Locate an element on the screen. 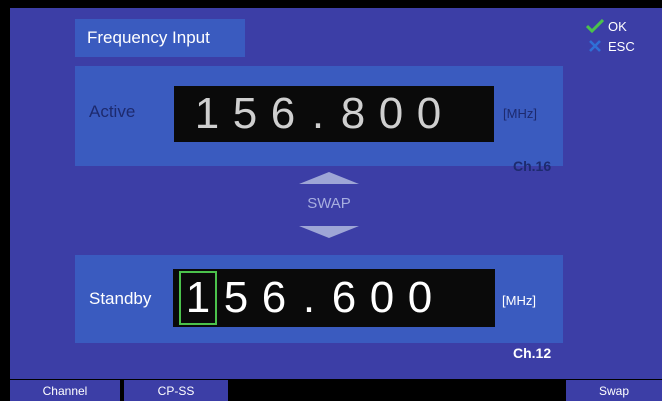 This screenshot has height=401, width=662. active-frequency-display: 1 5 6 . 8 0 0 is located at coordinates (334, 114).